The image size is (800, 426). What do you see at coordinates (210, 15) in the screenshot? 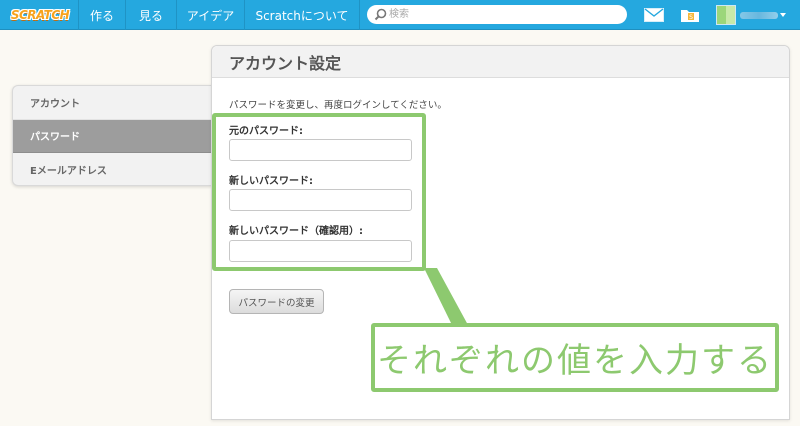
I see `nav-item-ideas: アイデア` at bounding box center [210, 15].